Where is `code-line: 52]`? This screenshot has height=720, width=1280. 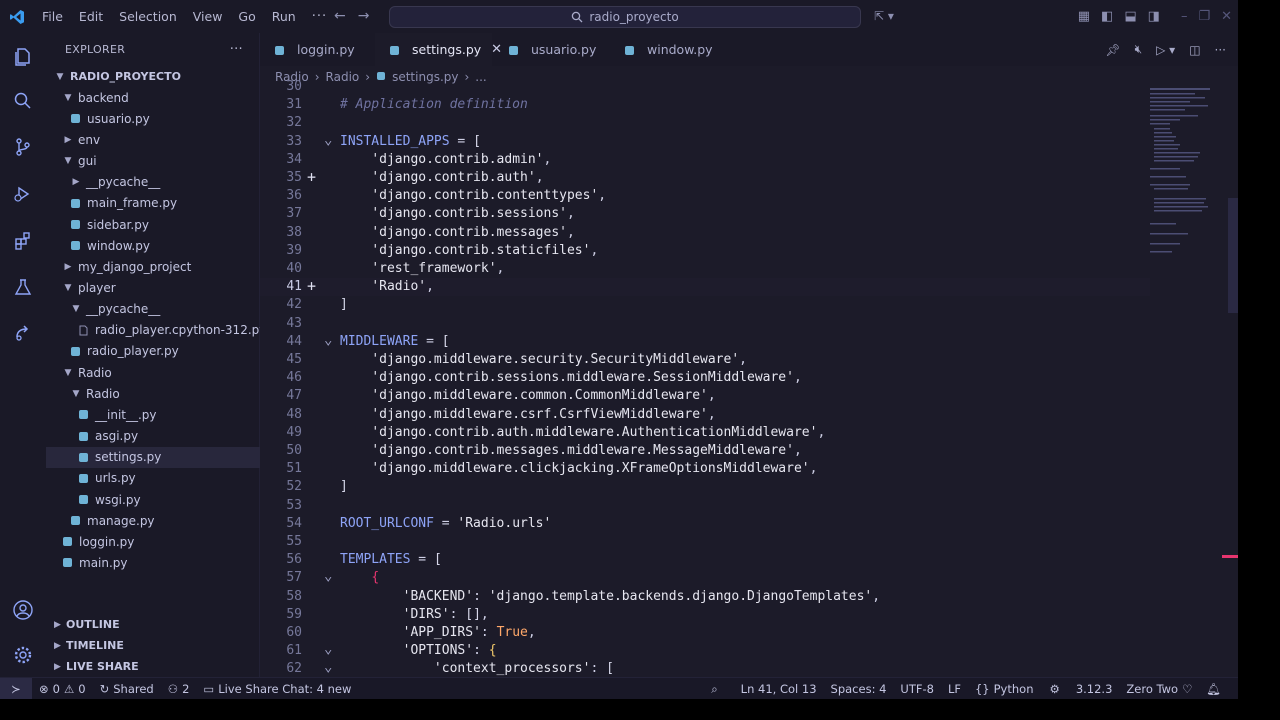 code-line: 52] is located at coordinates (705, 487).